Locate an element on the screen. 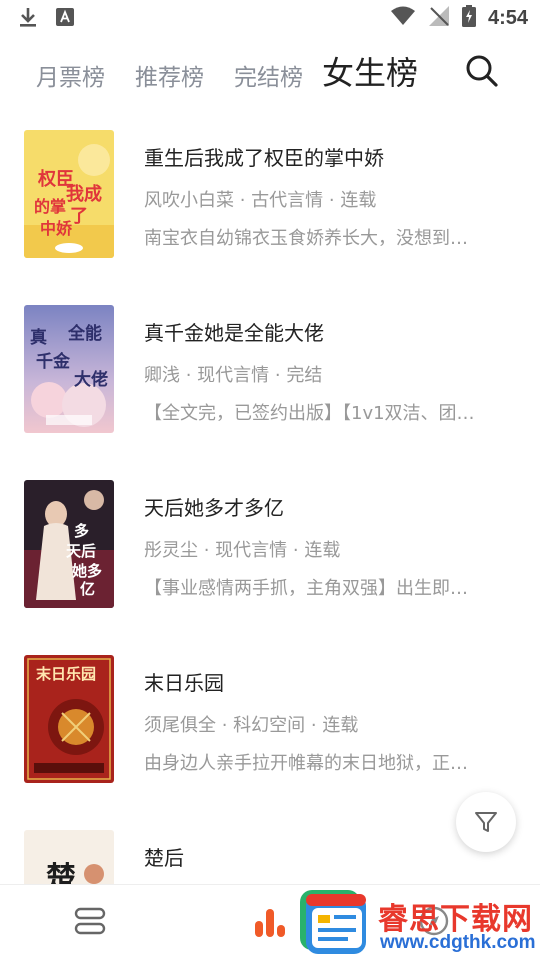  svg-text: 大佬 is located at coordinates (91, 379).